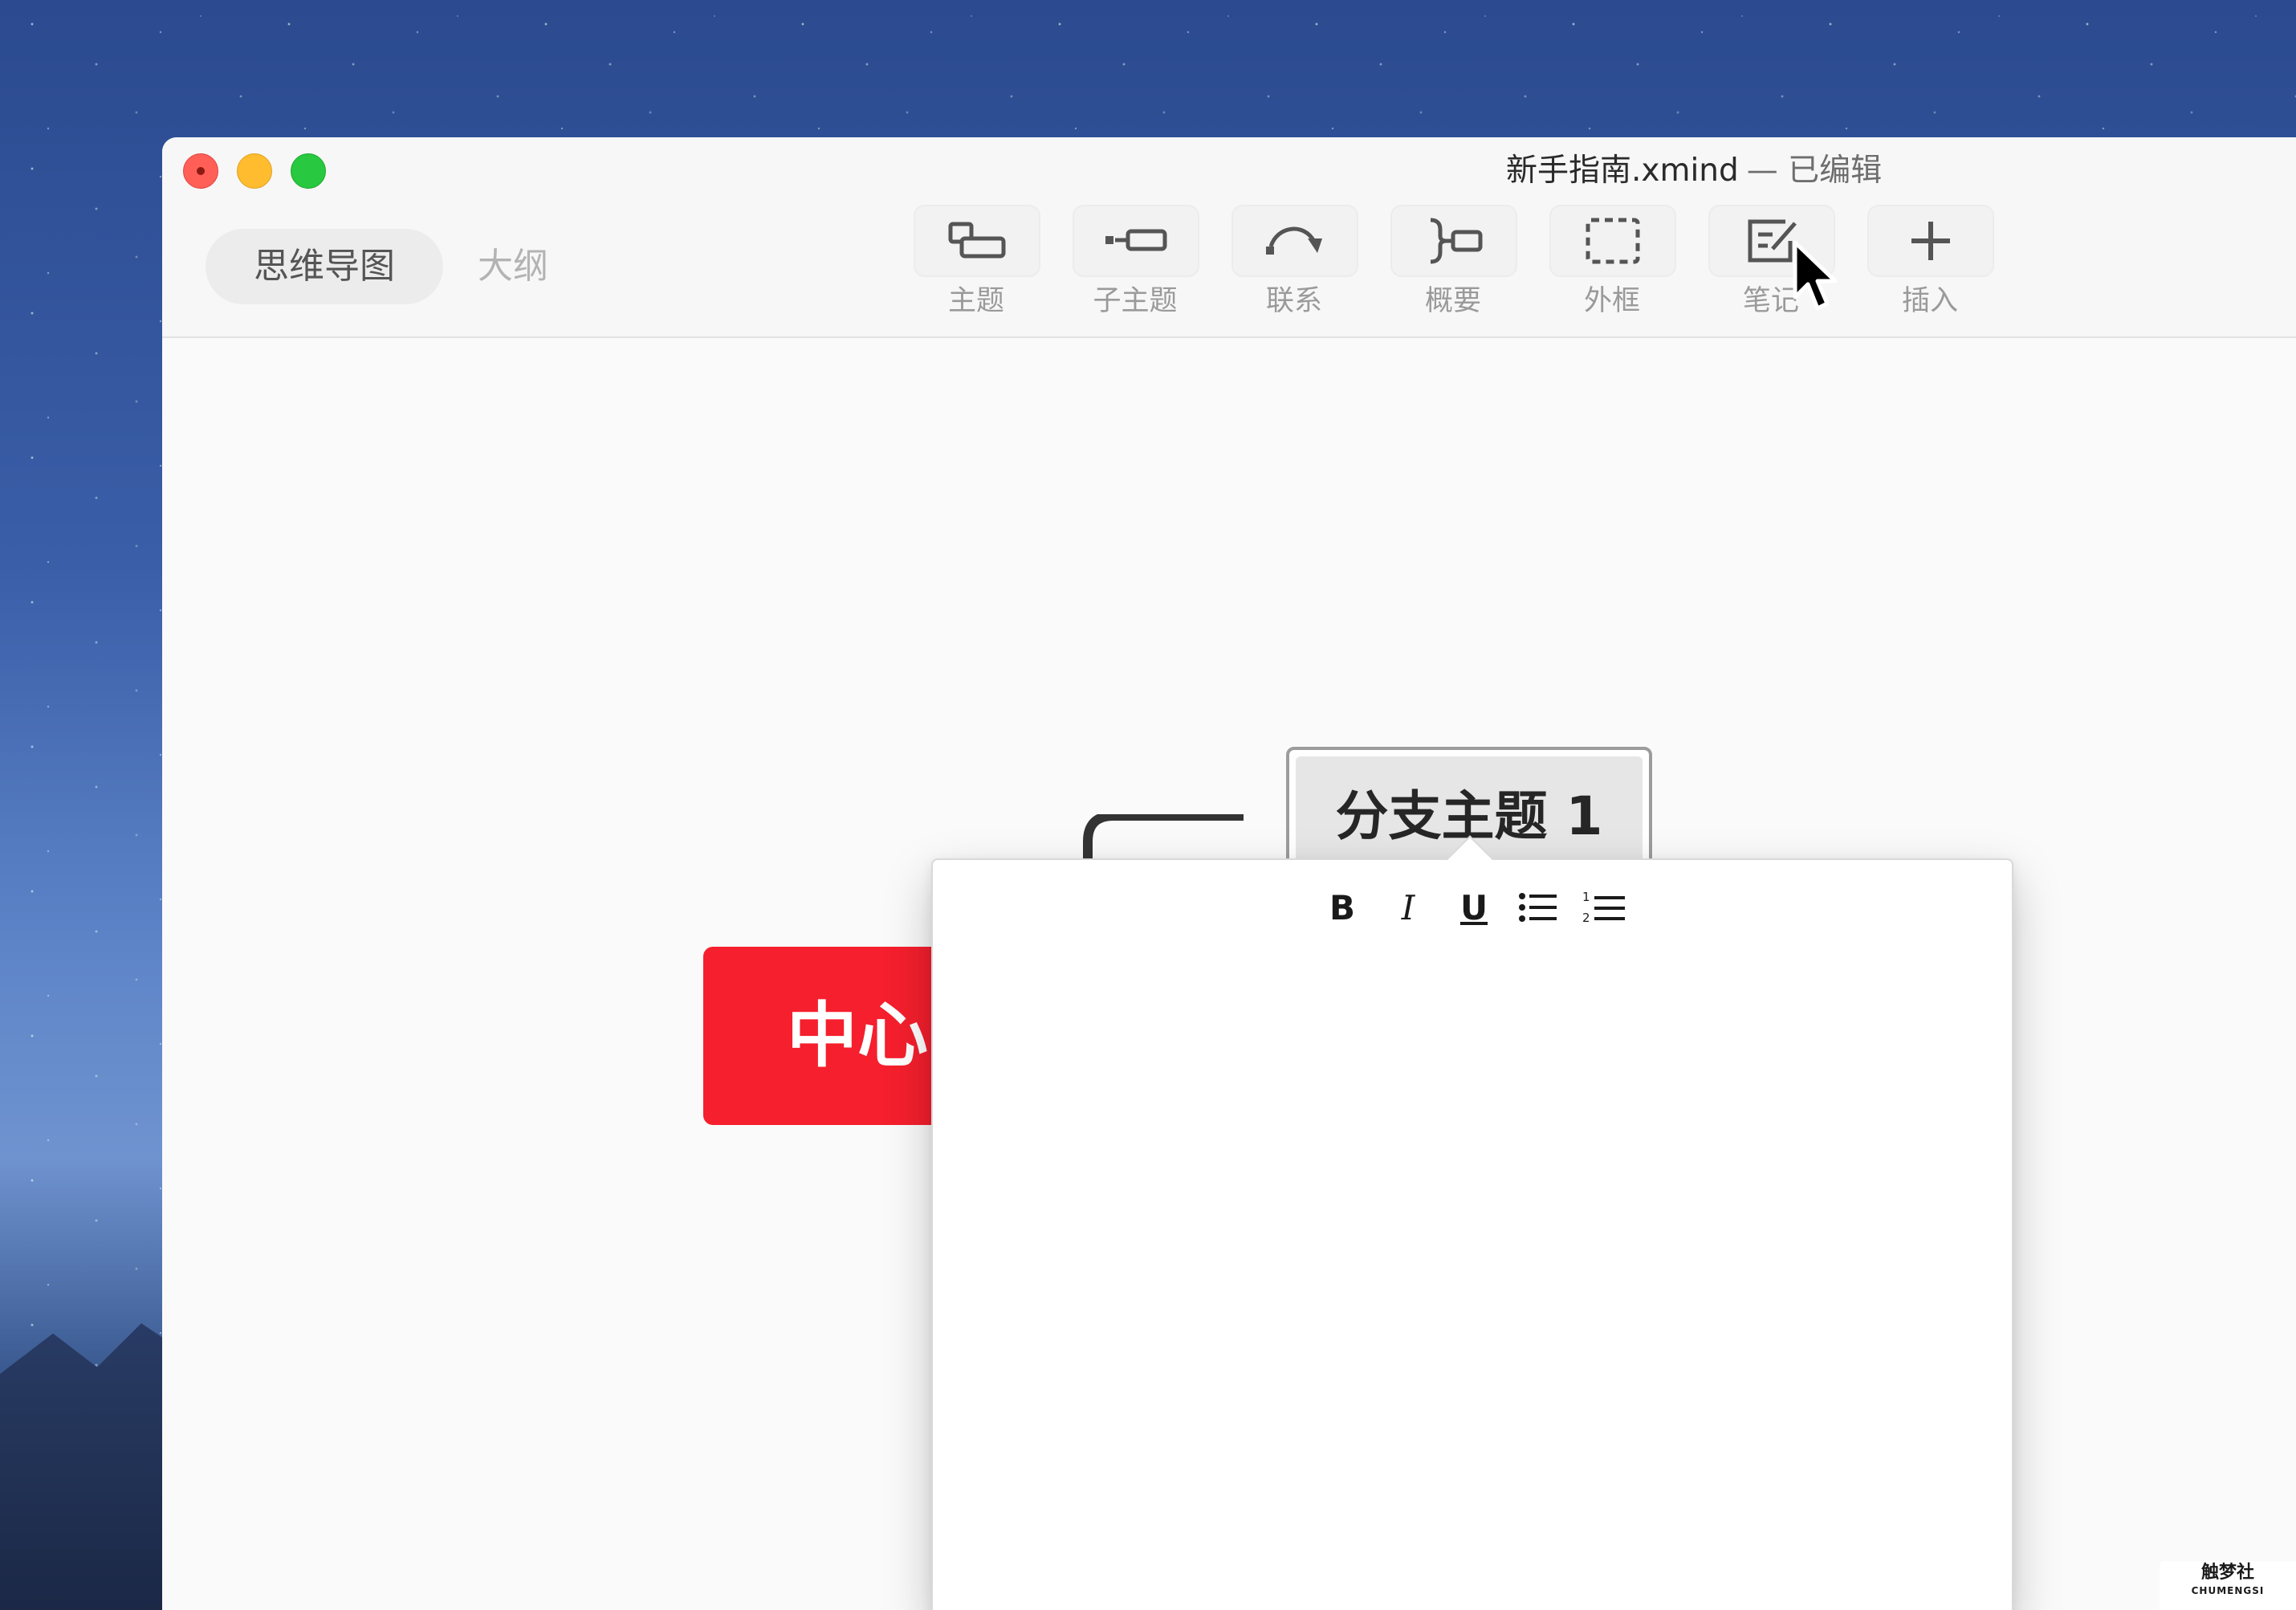 The height and width of the screenshot is (1610, 2296). I want to click on toolbar-topic: 主题, so click(976, 265).